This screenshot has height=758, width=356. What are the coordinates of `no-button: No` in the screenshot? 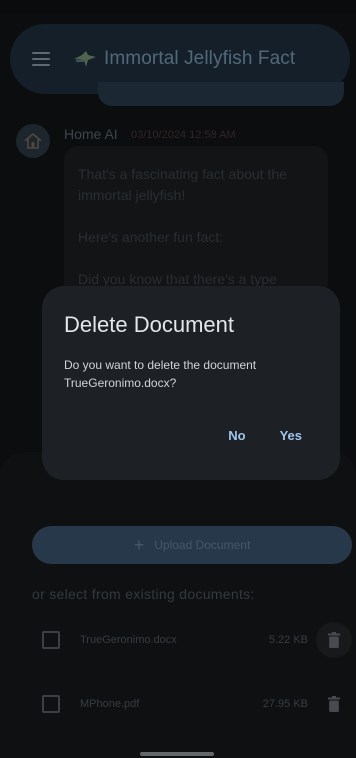 It's located at (236, 435).